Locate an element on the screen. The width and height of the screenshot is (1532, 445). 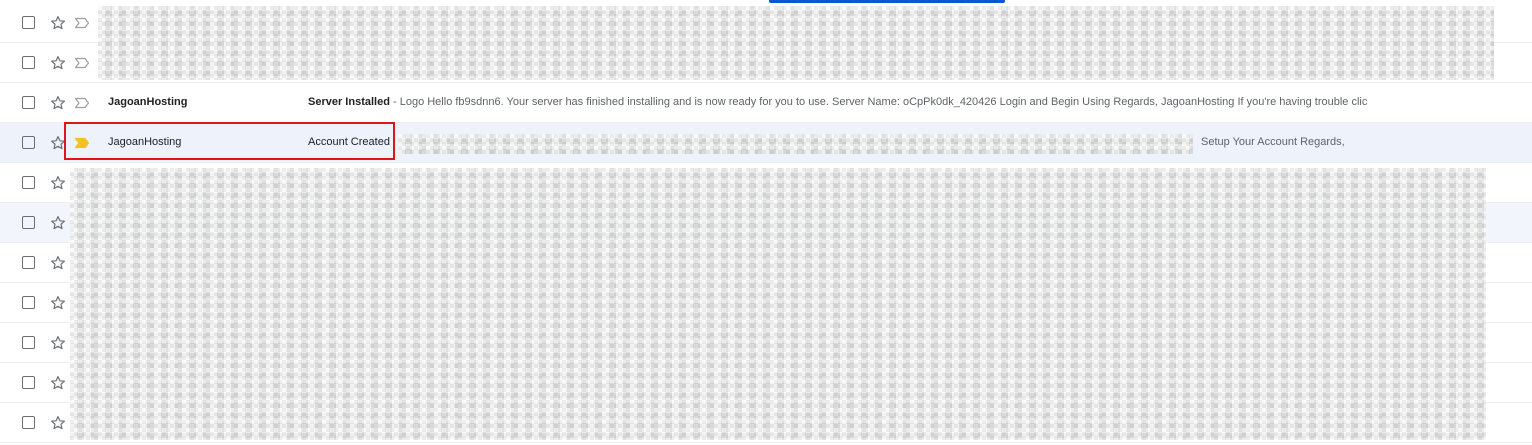
subject: Account Created is located at coordinates (349, 142).